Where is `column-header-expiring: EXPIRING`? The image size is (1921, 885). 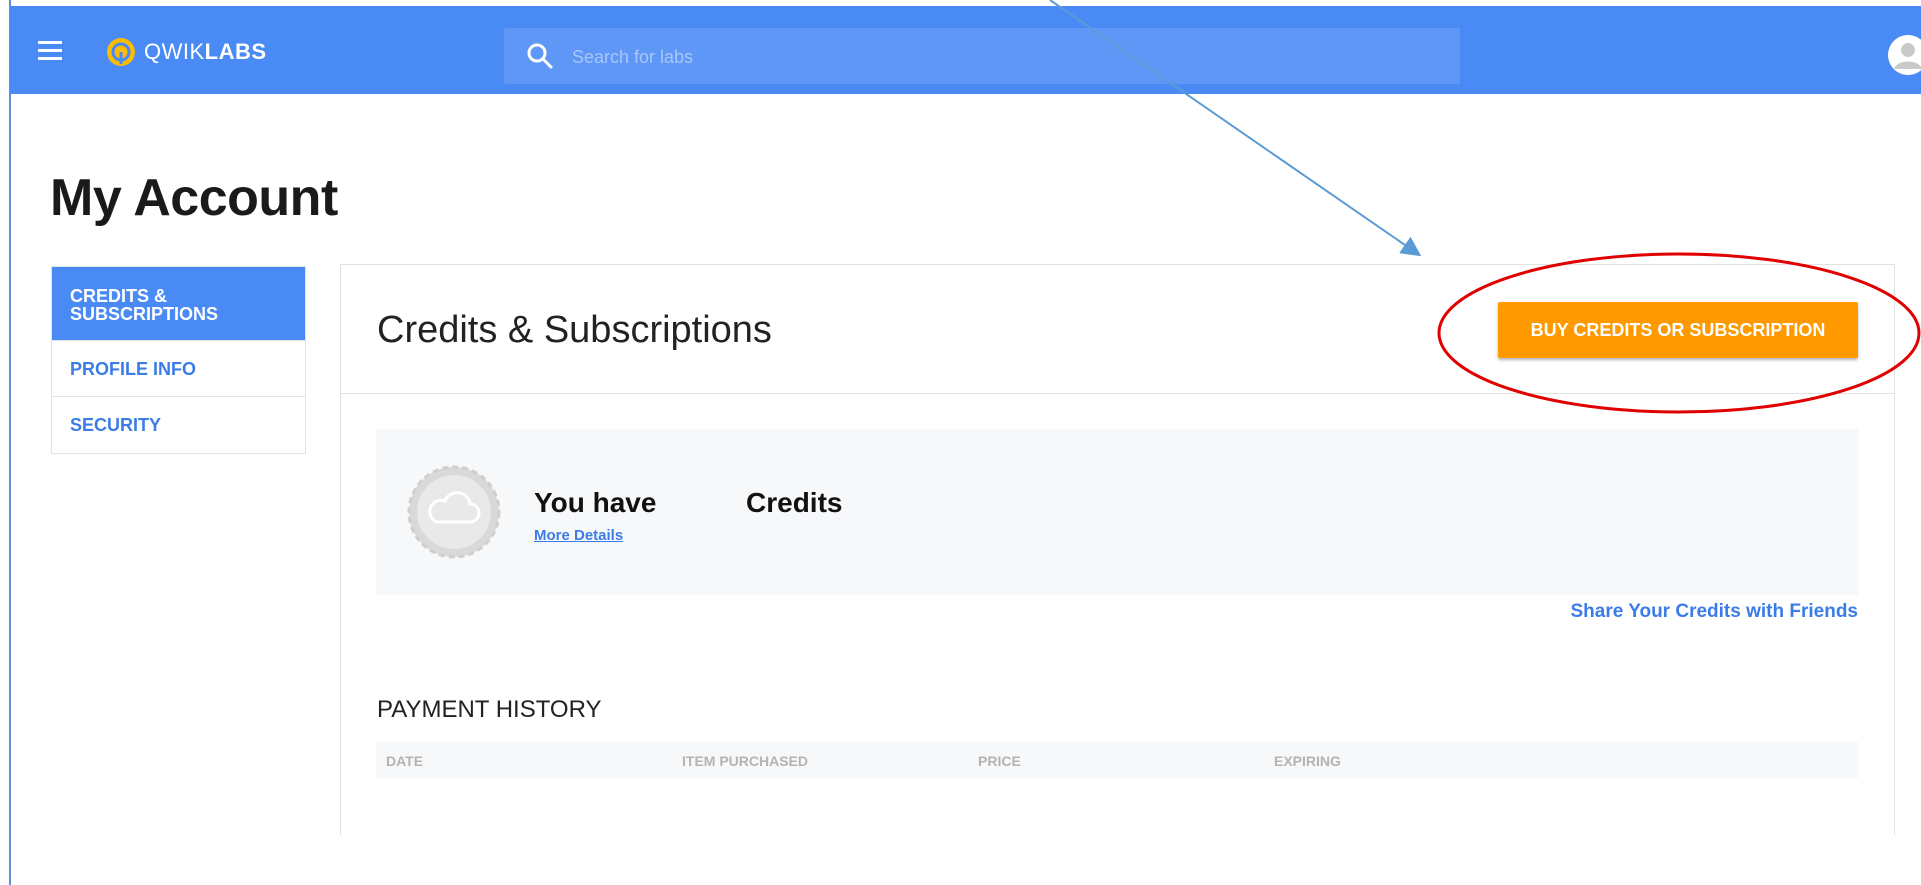 column-header-expiring: EXPIRING is located at coordinates (1307, 761).